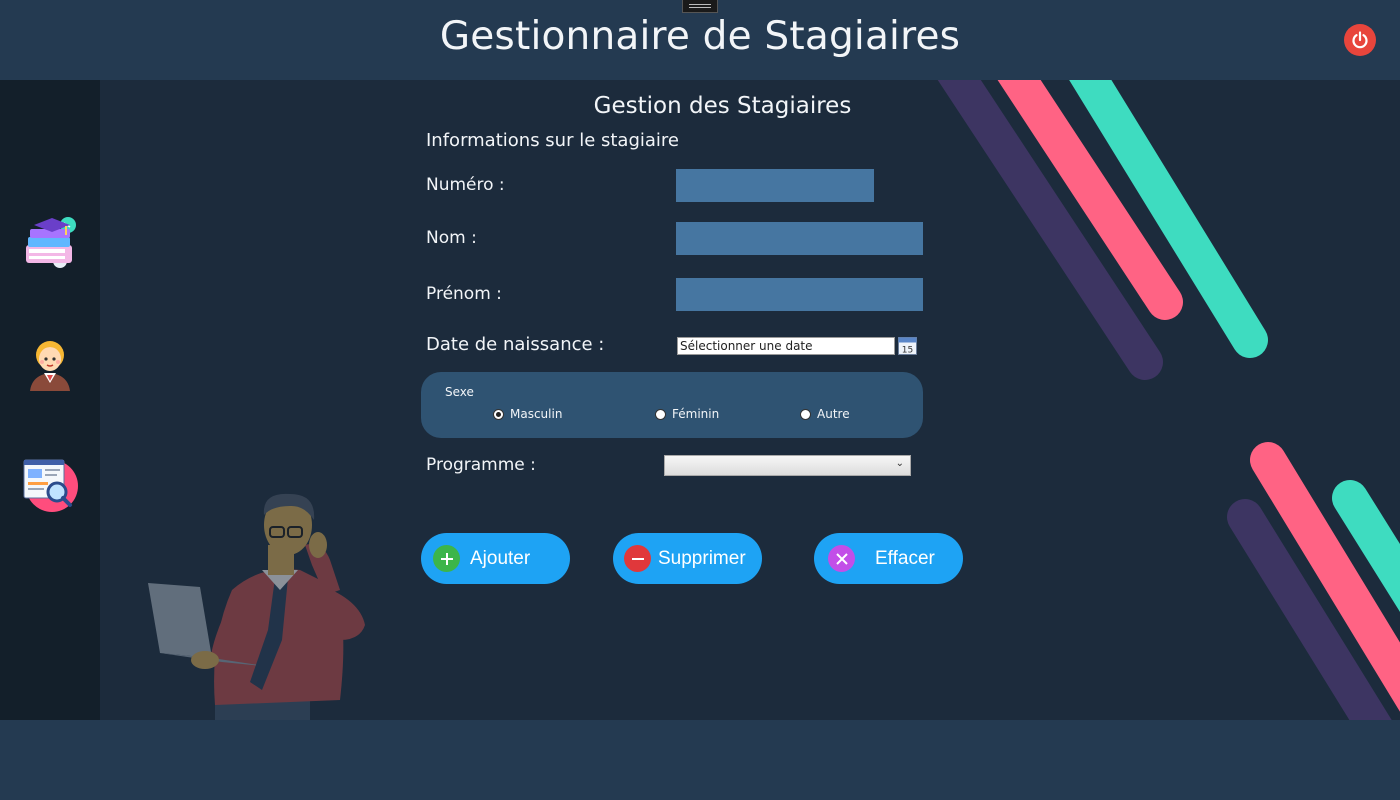 The height and width of the screenshot is (800, 1400). What do you see at coordinates (700, 6) in the screenshot?
I see `window-drag-handle` at bounding box center [700, 6].